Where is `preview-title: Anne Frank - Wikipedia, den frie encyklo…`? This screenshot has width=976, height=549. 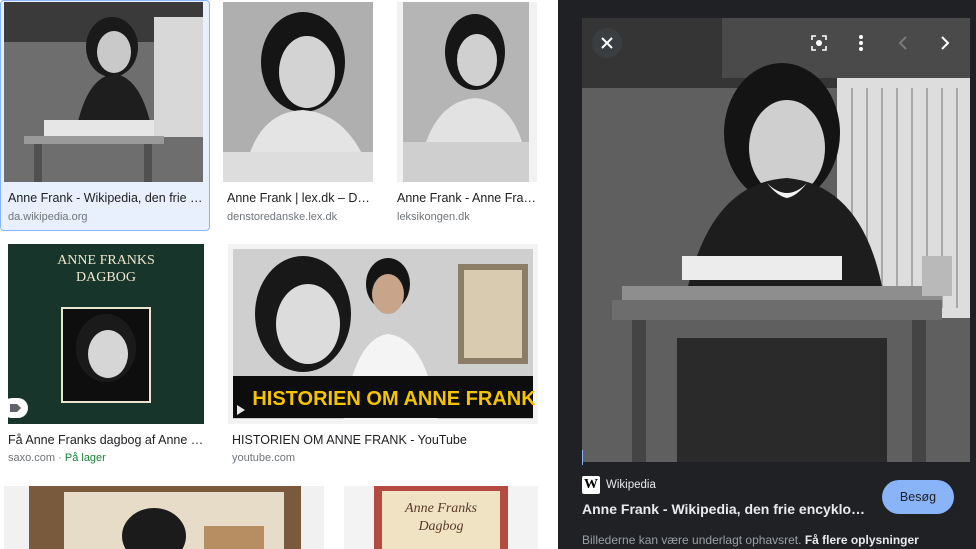 preview-title: Anne Frank - Wikipedia, den frie encyklo… is located at coordinates (727, 509).